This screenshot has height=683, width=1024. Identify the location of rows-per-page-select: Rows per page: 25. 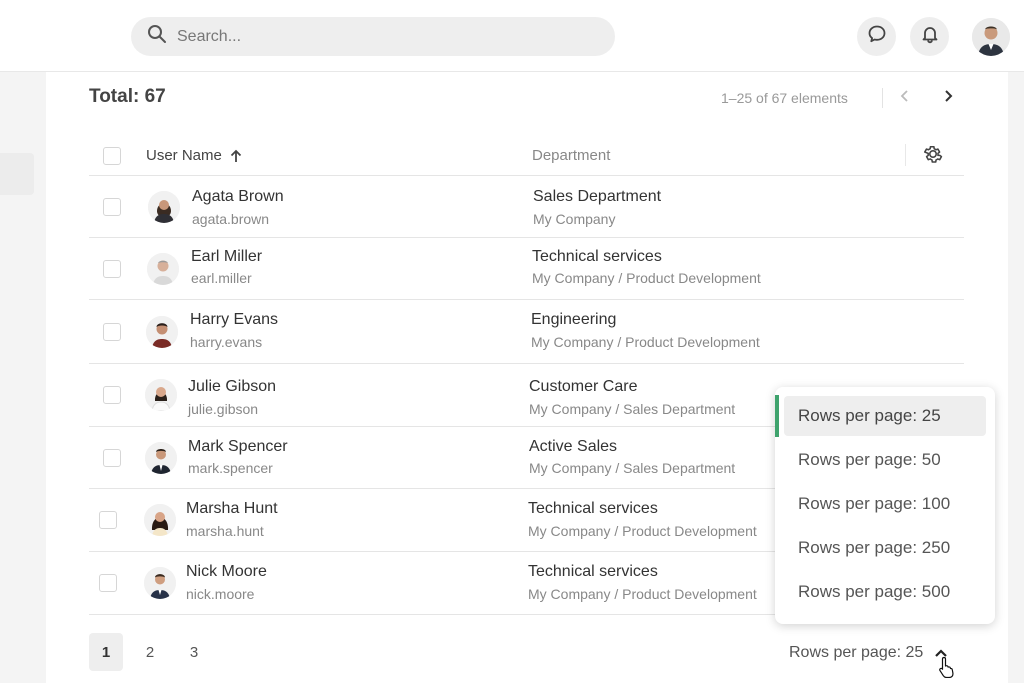
(869, 653).